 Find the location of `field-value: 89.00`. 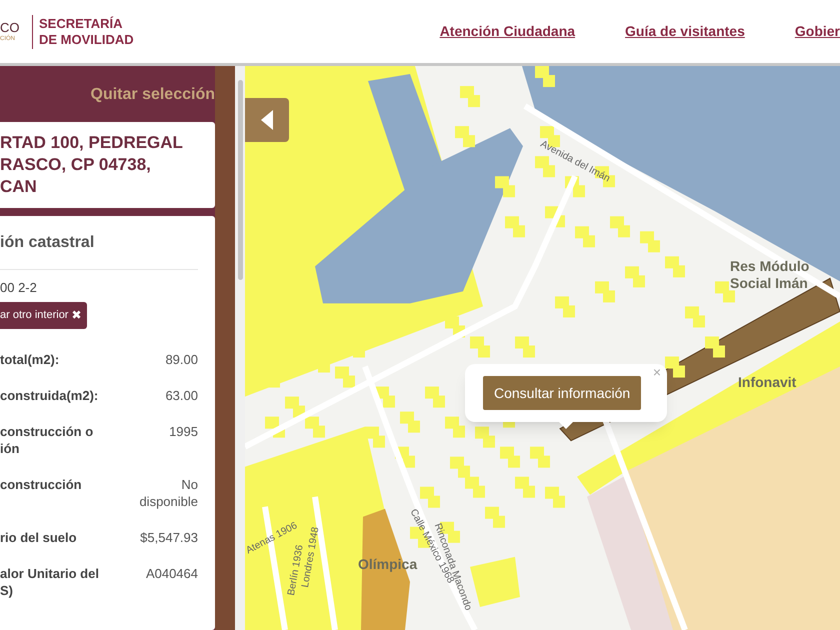

field-value: 89.00 is located at coordinates (181, 359).